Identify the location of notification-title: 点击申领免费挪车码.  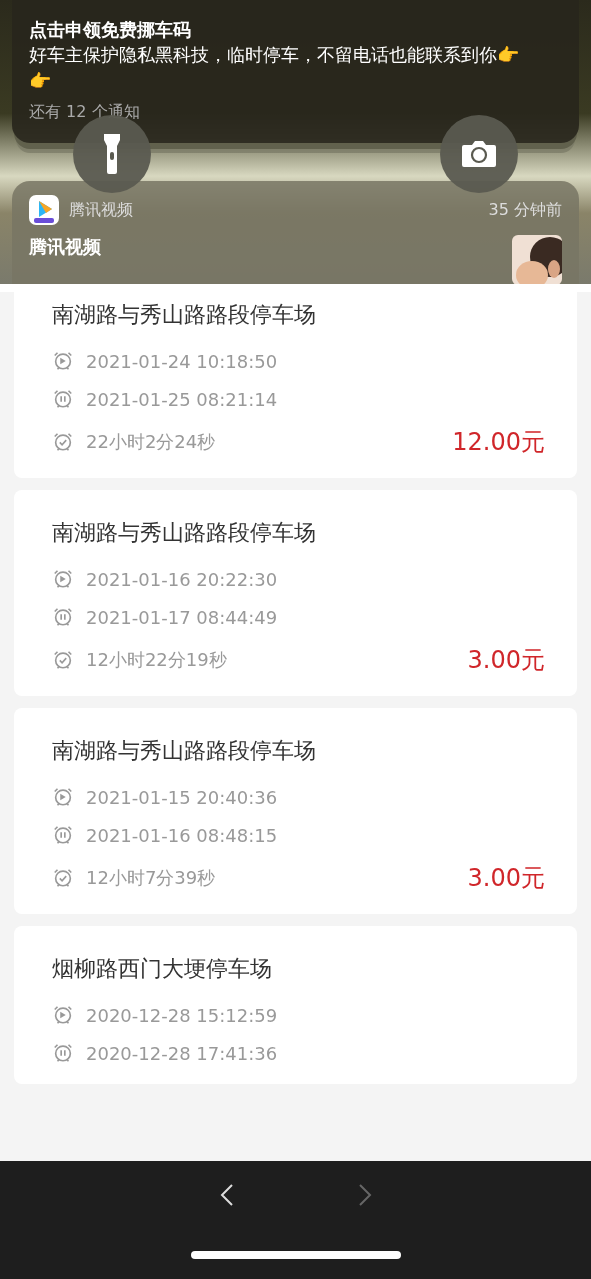
(110, 30).